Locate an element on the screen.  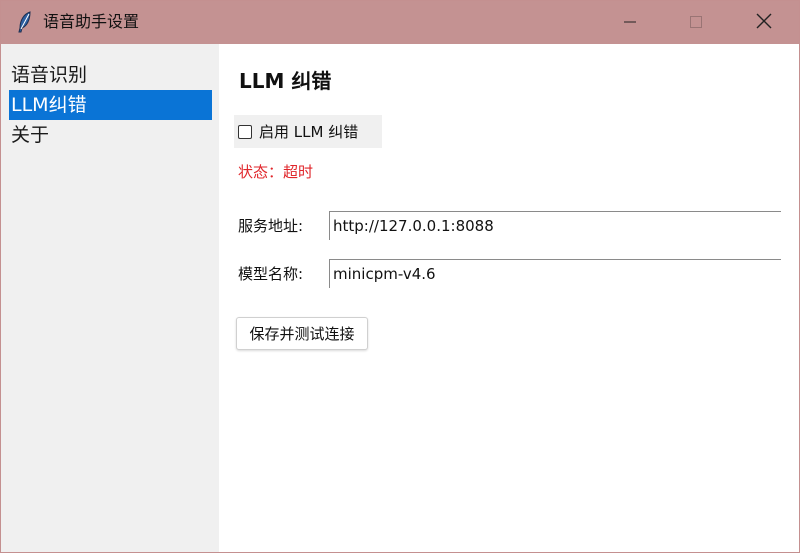
maximize-icon is located at coordinates (696, 22).